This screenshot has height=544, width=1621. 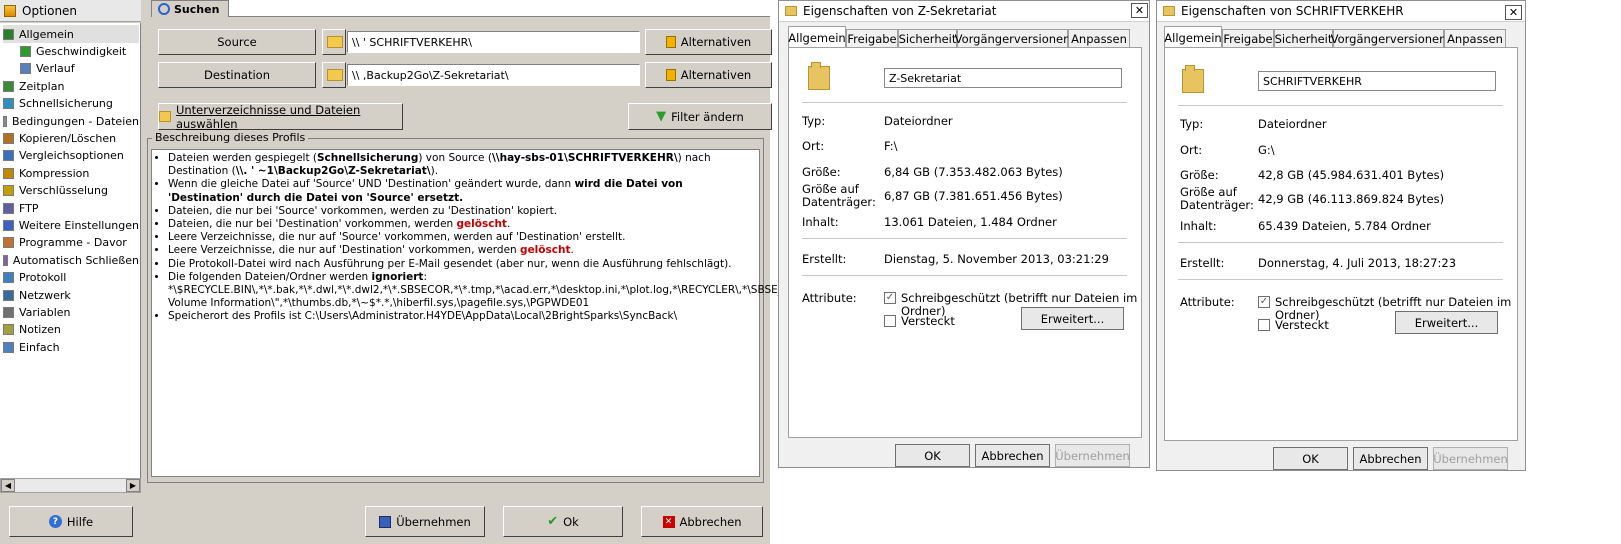 I want to click on calendar-icon, so click(x=8, y=86).